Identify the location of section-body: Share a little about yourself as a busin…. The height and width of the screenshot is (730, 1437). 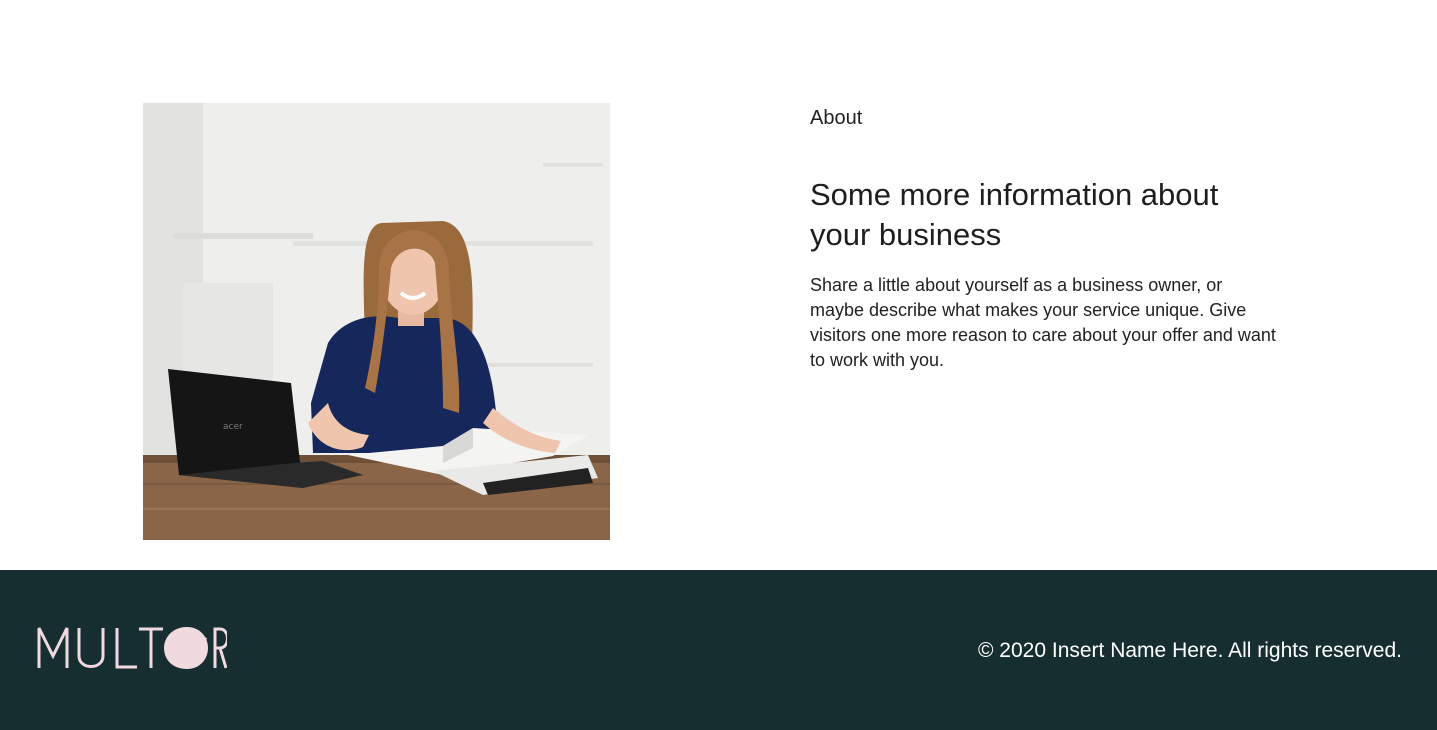
(1043, 322).